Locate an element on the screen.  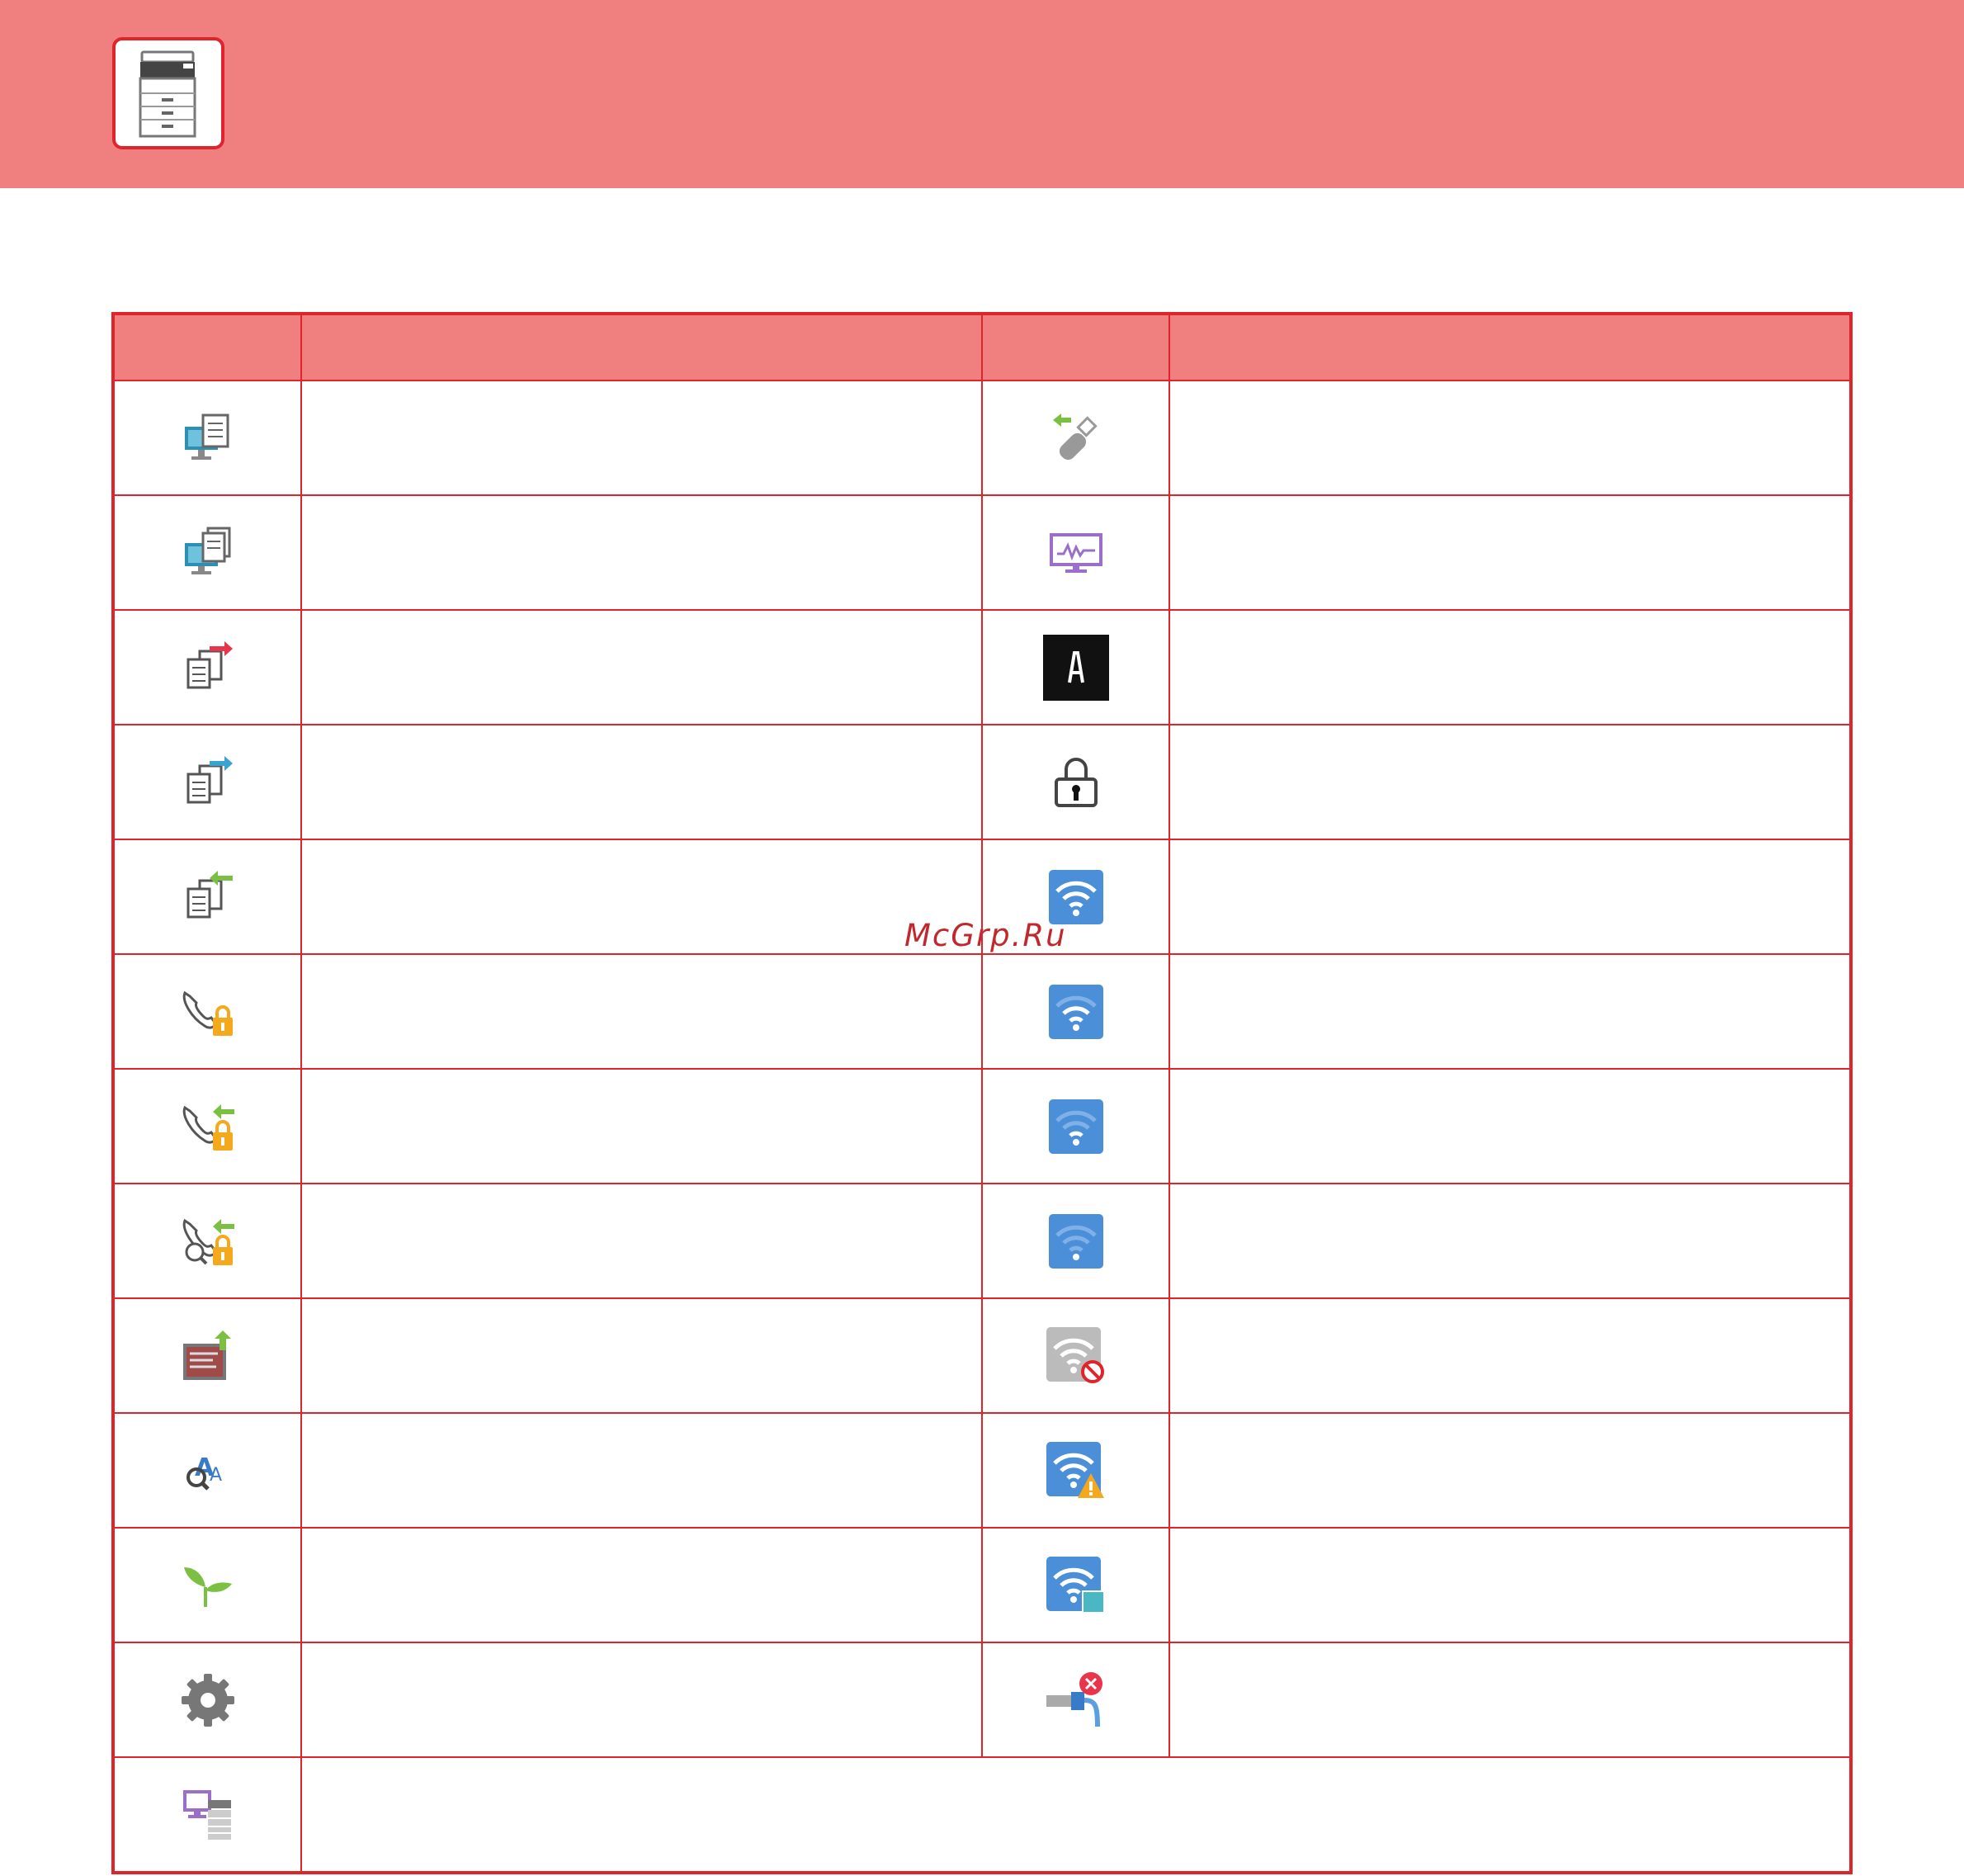
icon-cell: A A is located at coordinates (207, 1470).